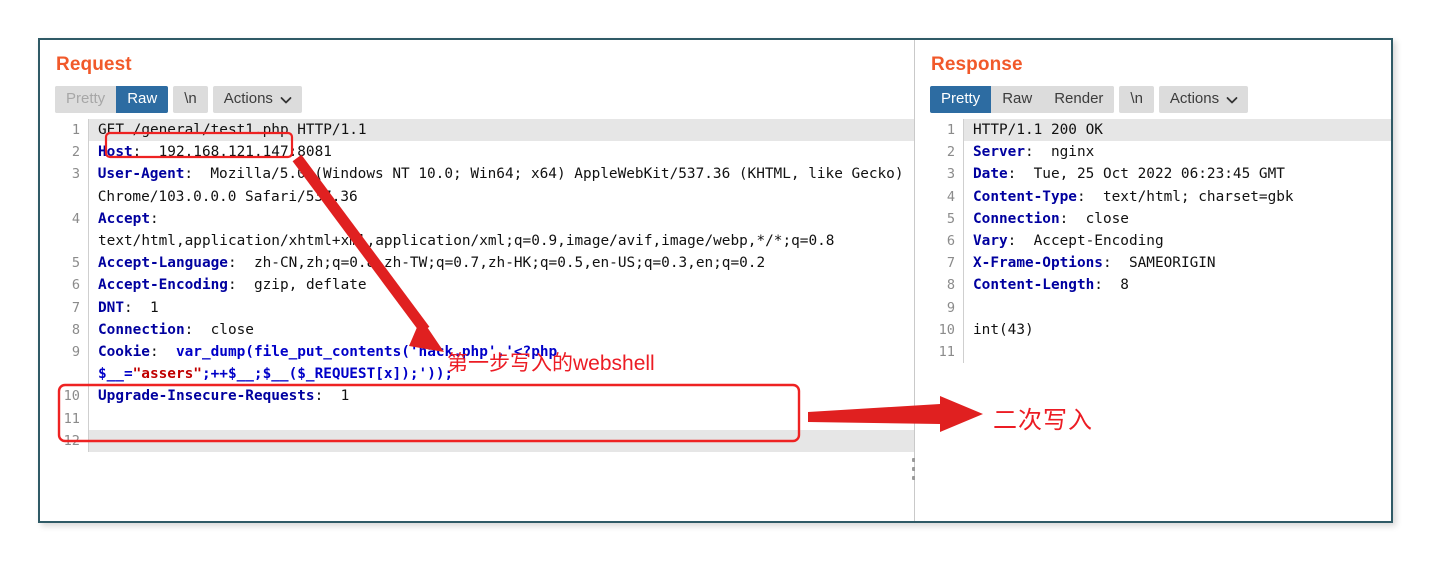  Describe the element at coordinates (75, 307) in the screenshot. I see `request-line-number: 7` at that location.